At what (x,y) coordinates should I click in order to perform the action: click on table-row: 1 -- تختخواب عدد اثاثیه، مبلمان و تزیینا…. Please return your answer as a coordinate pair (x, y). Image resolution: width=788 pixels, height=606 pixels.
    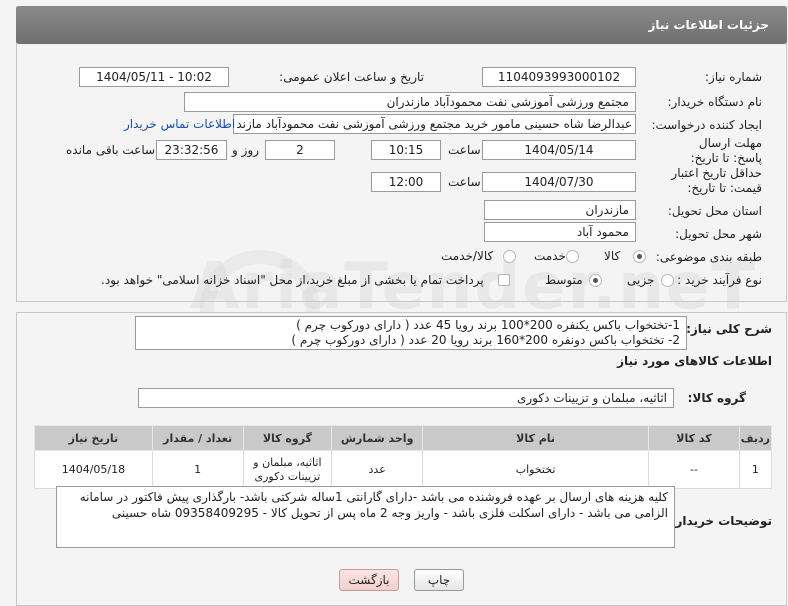
    Looking at the image, I should click on (403, 469).